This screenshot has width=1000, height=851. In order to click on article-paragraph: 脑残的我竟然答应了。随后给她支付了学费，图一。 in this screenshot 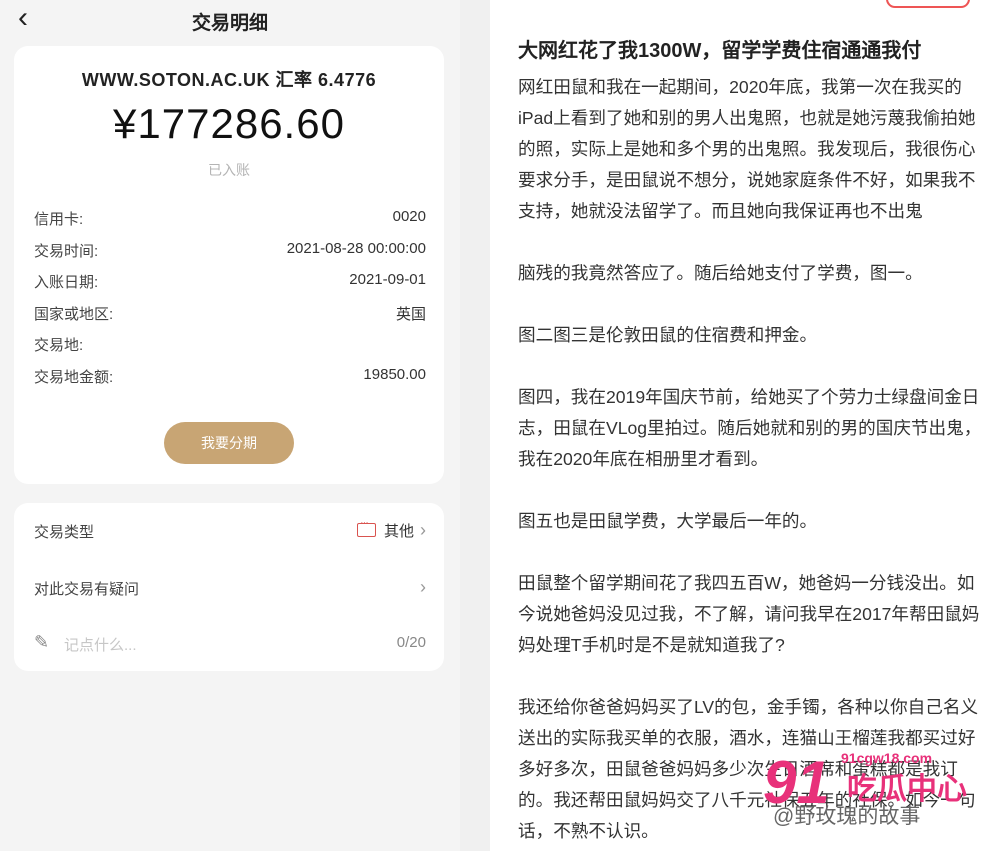, I will do `click(720, 273)`.